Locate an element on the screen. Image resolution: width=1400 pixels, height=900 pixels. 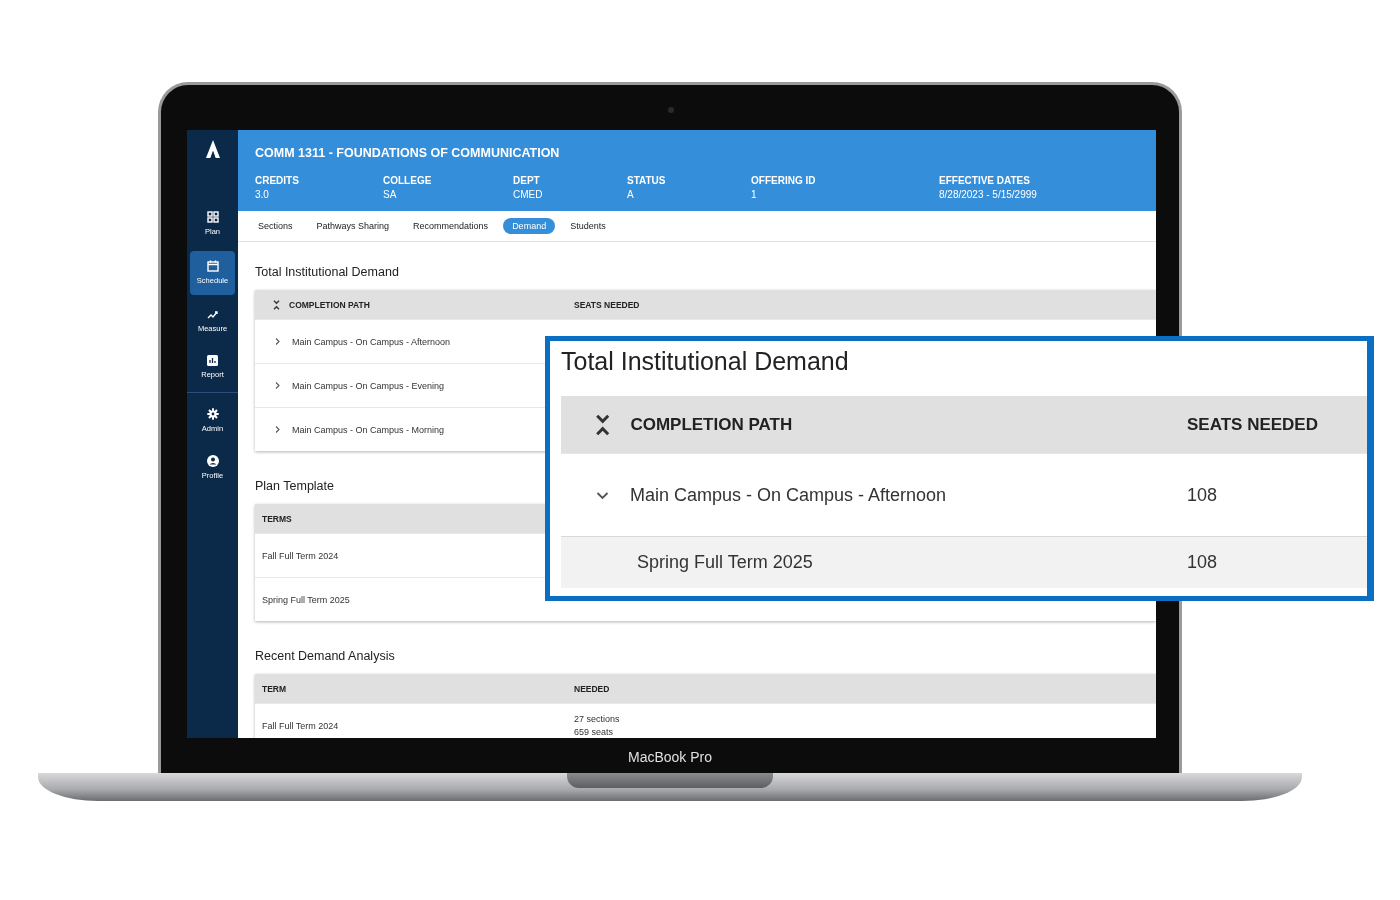
bar-chart-icon is located at coordinates (212, 360).